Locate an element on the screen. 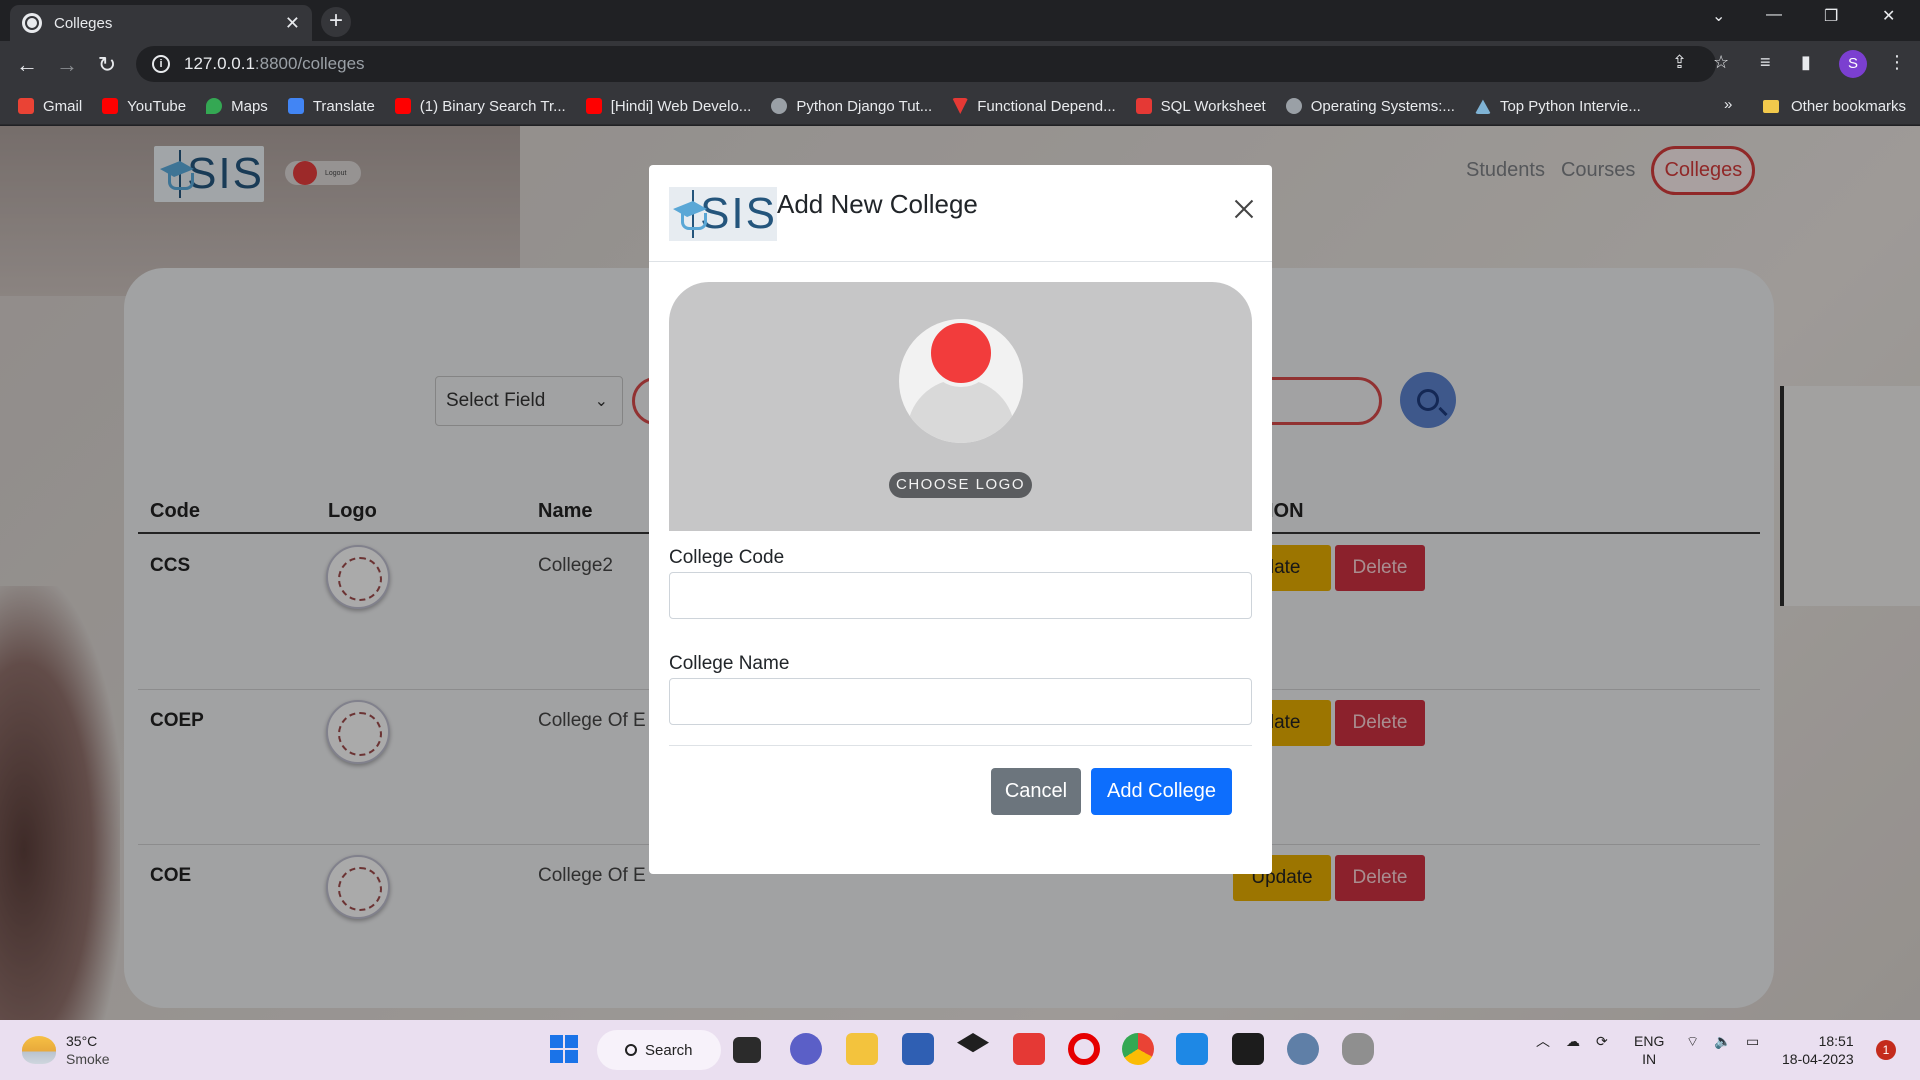  weather-icon is located at coordinates (39, 1050).